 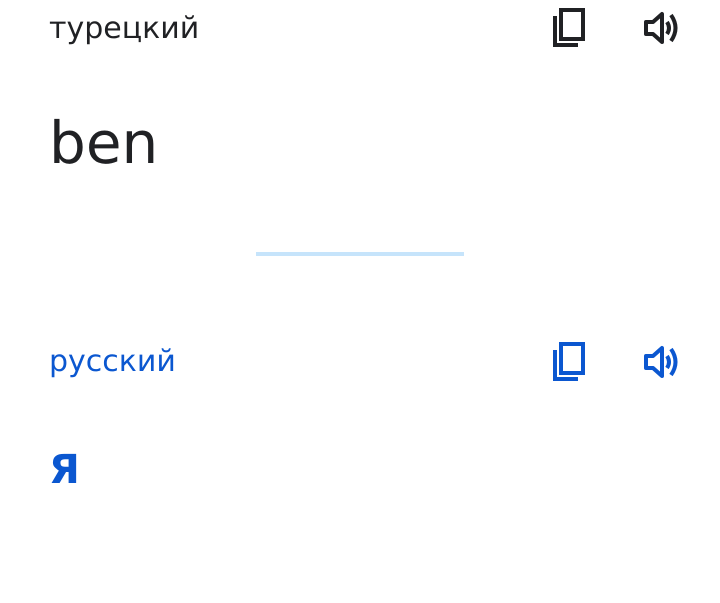 I want to click on source-text: ben, so click(x=104, y=144).